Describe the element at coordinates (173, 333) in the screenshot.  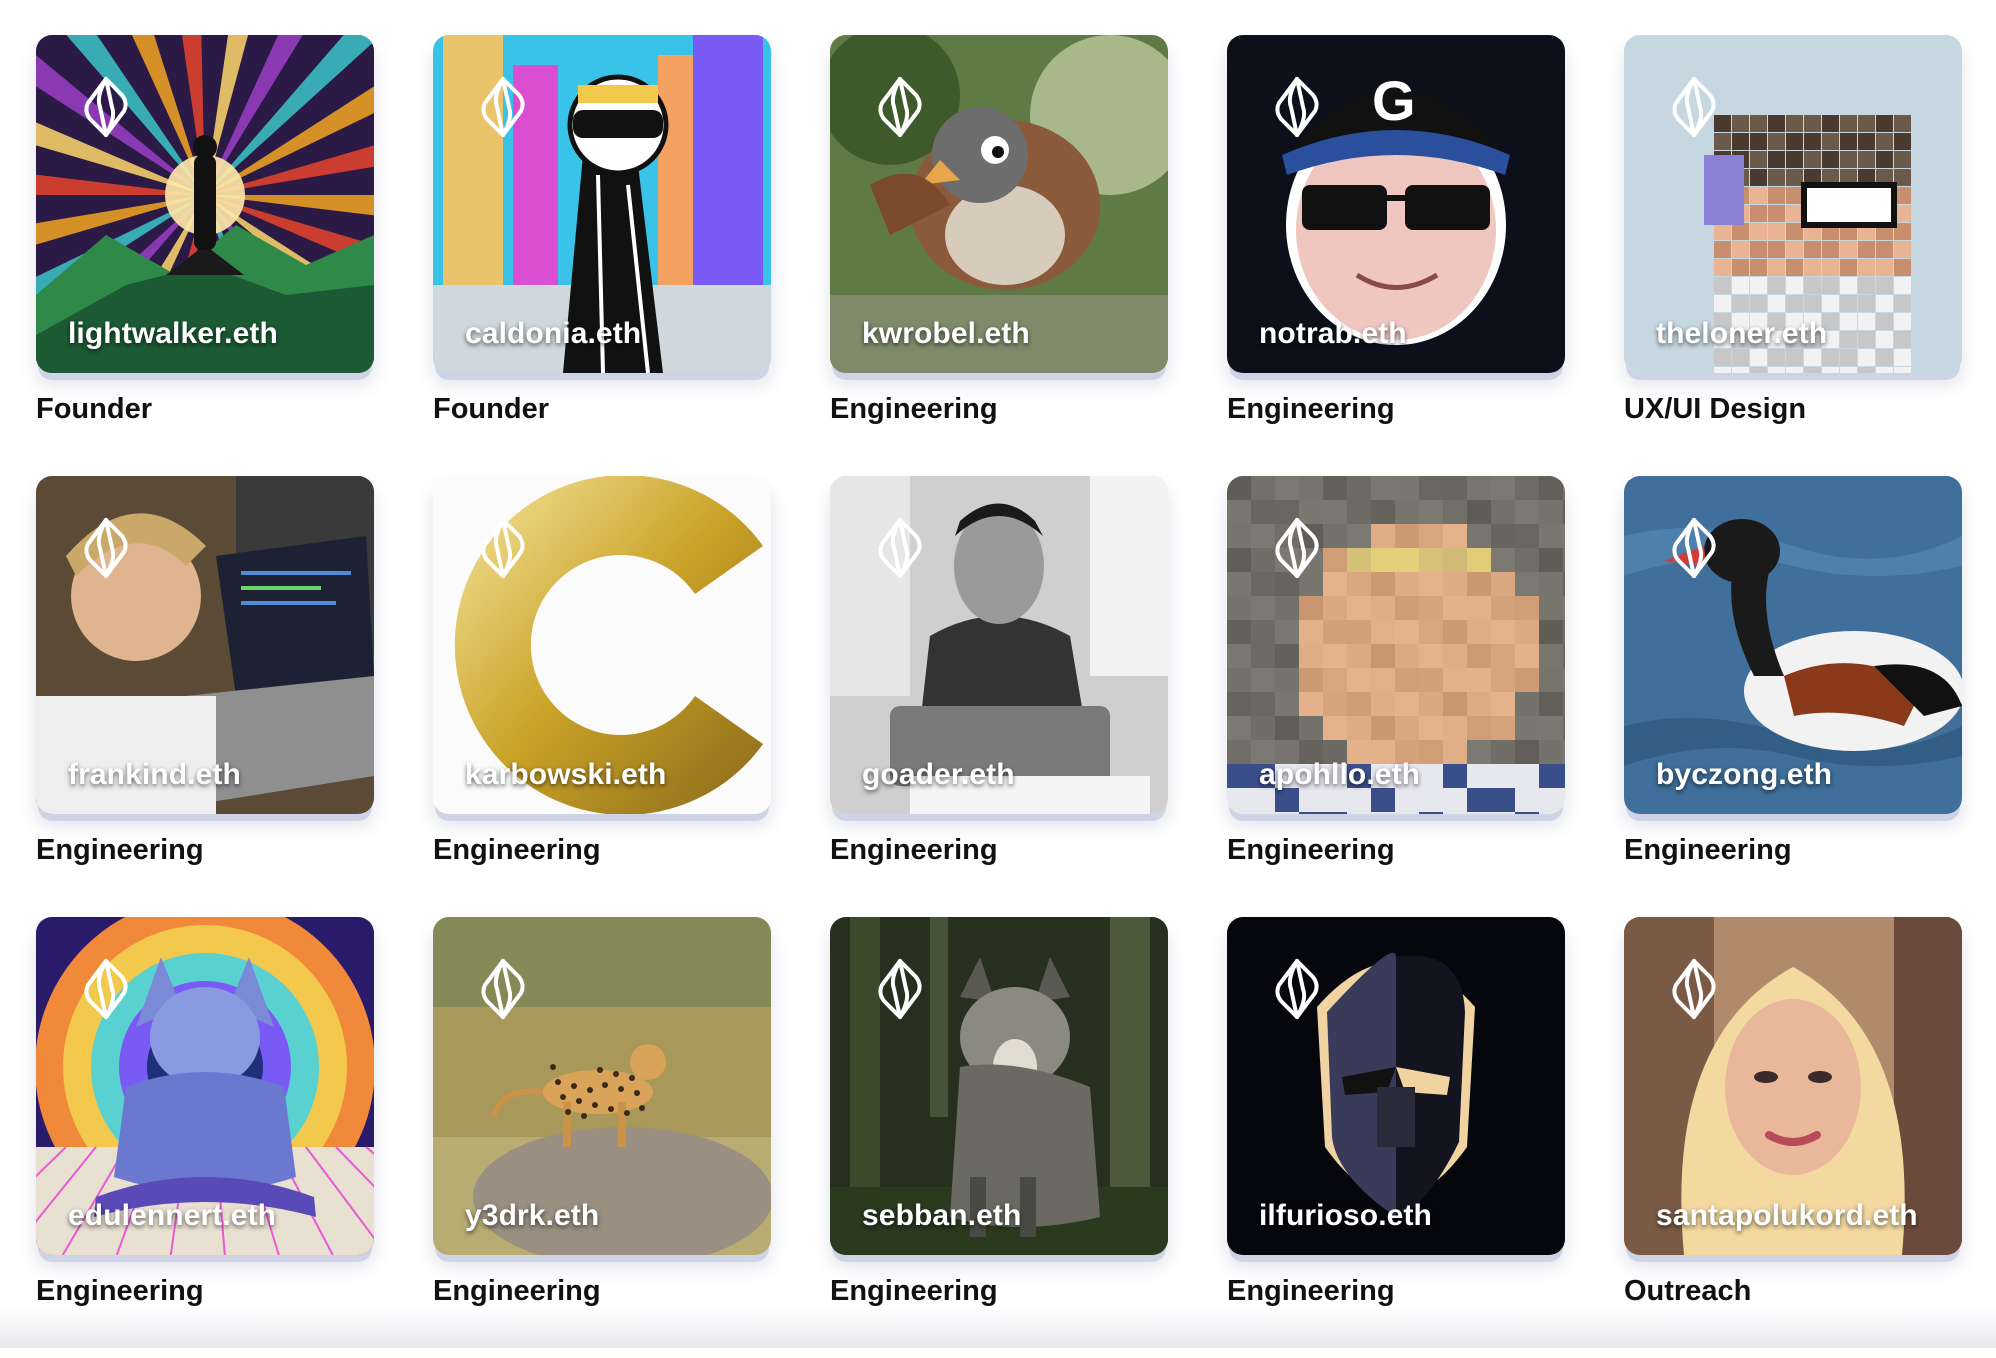
I see `ens-name-label: lightwalker.eth` at that location.